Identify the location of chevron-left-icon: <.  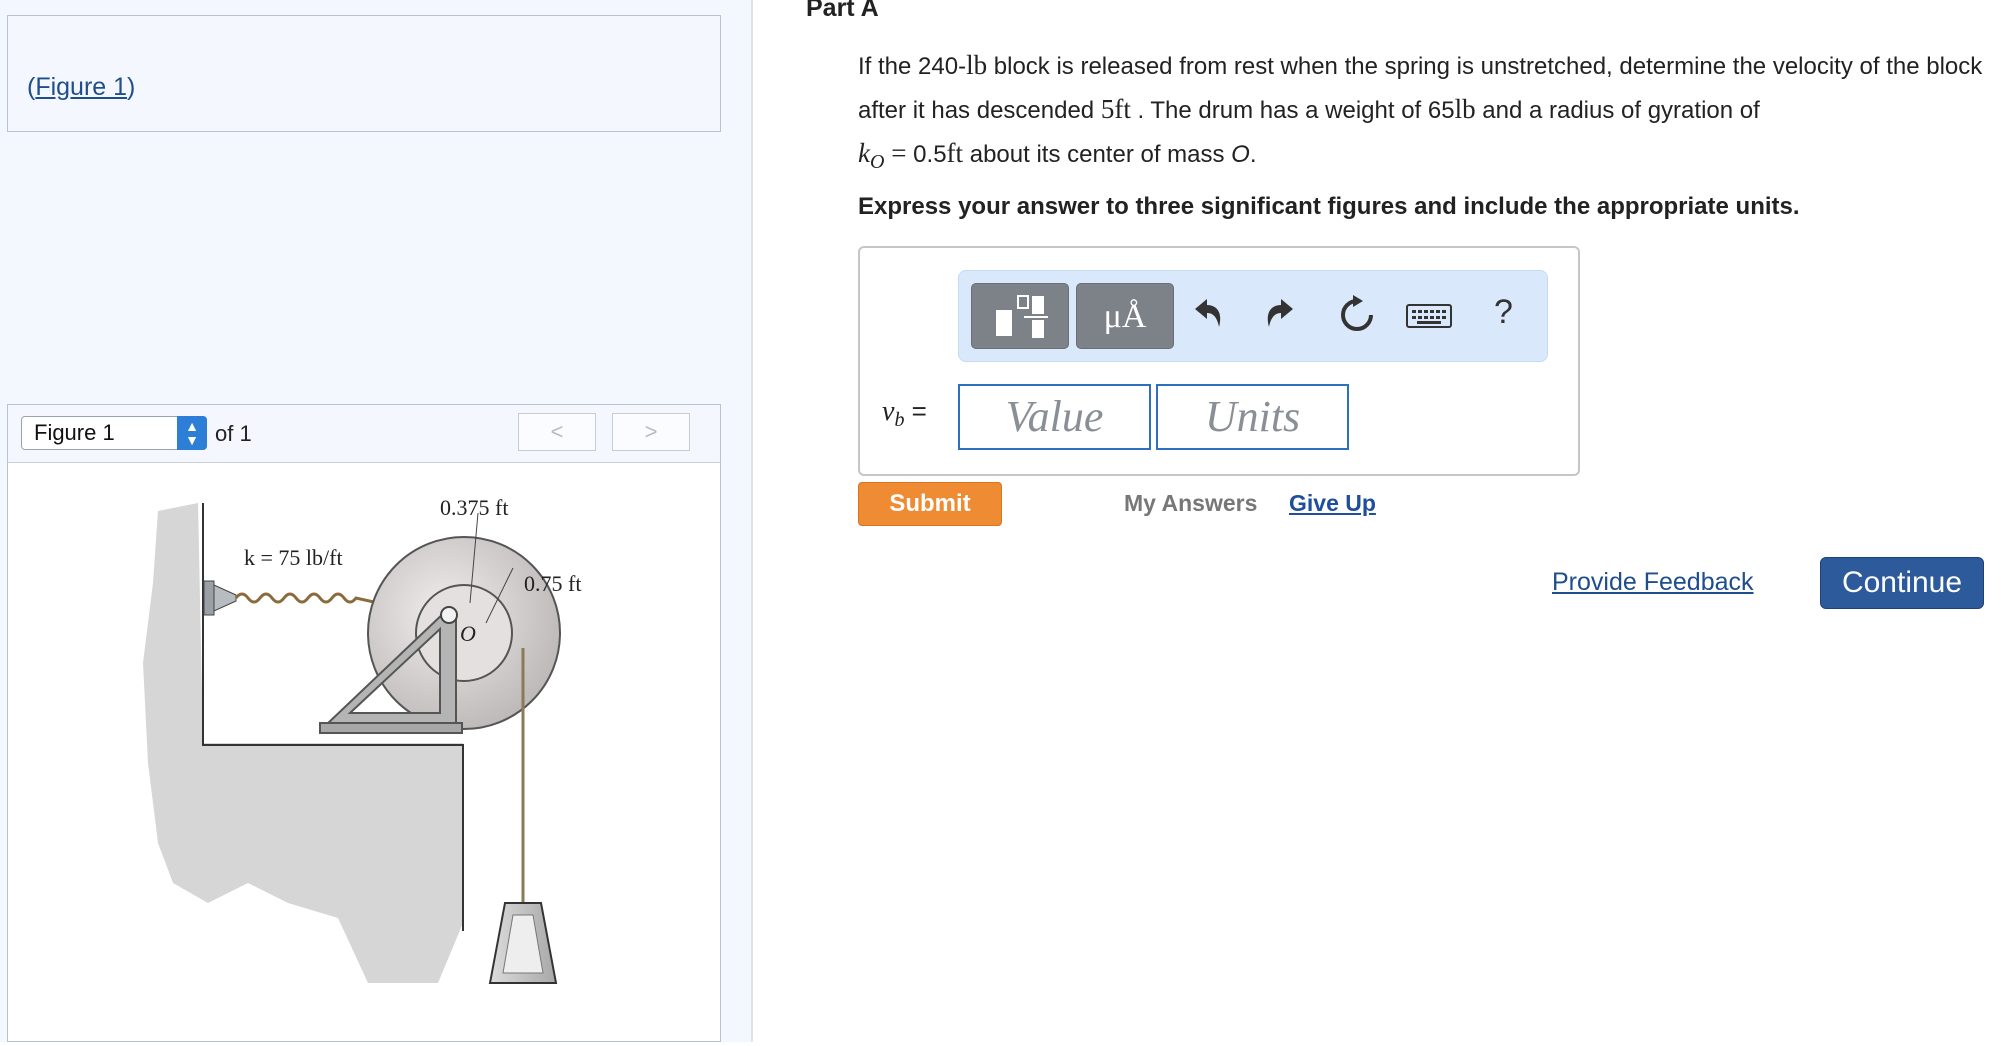
(557, 431).